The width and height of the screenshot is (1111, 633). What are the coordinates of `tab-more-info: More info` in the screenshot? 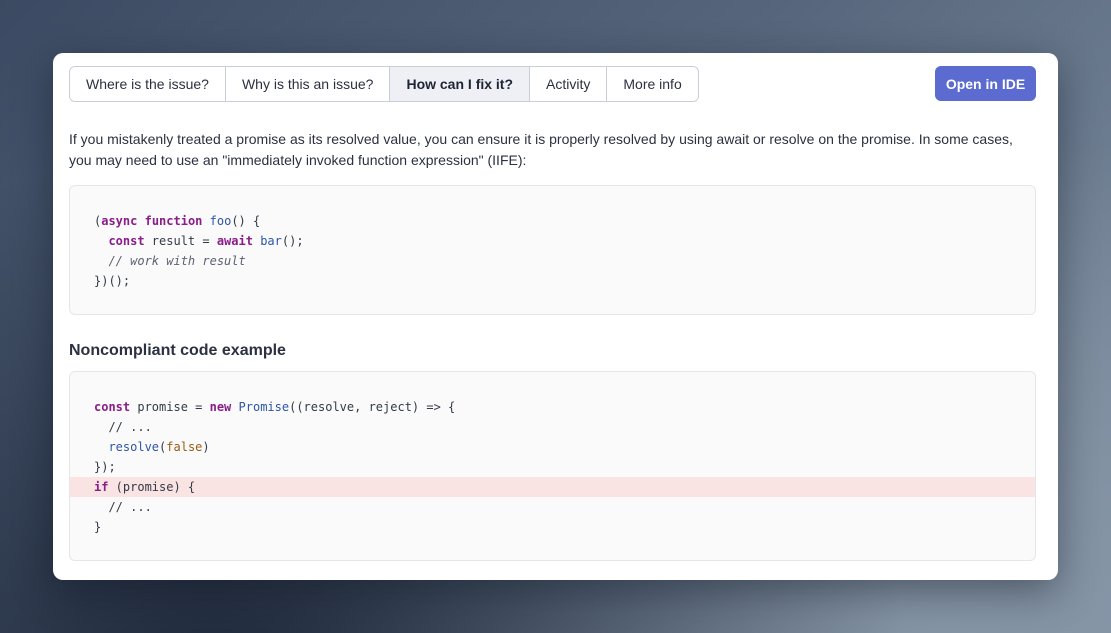 It's located at (652, 84).